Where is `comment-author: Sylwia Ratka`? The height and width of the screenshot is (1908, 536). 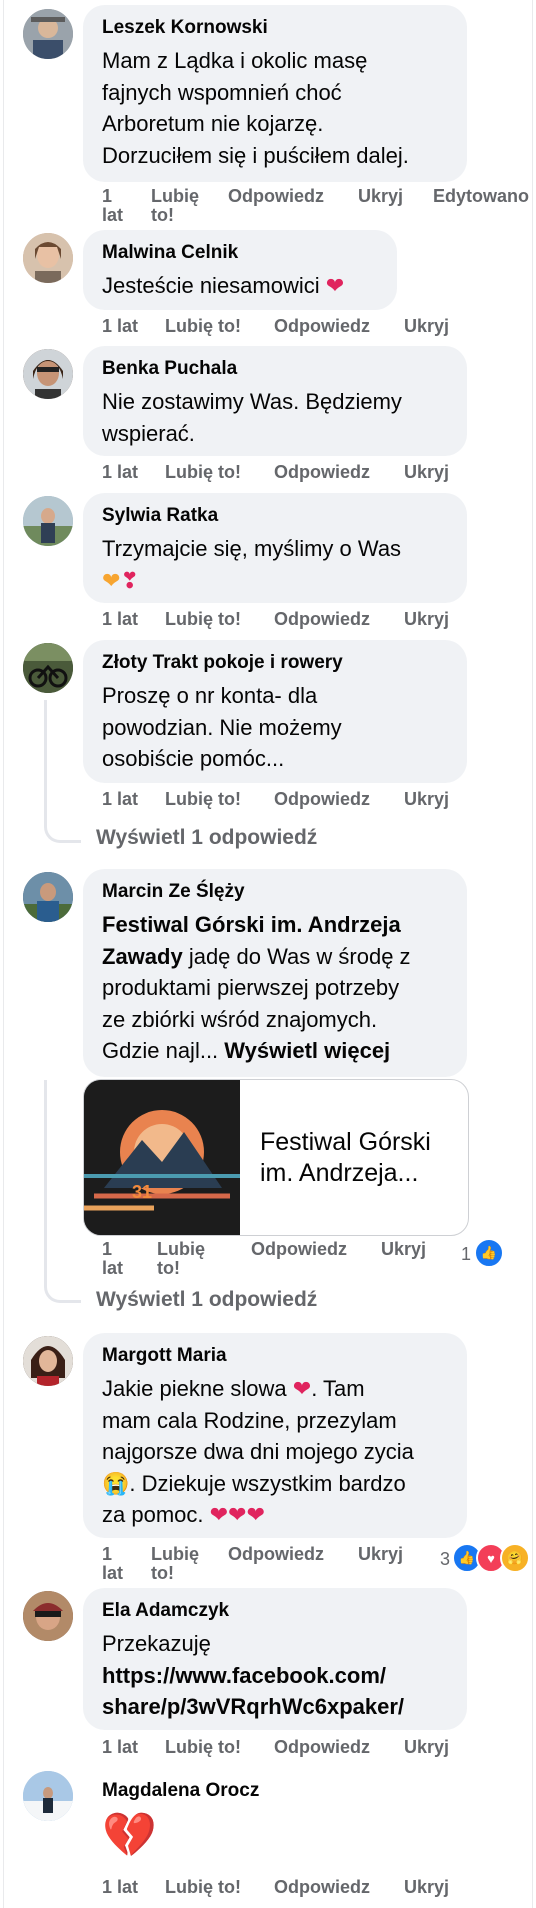
comment-author: Sylwia Ratka is located at coordinates (160, 516).